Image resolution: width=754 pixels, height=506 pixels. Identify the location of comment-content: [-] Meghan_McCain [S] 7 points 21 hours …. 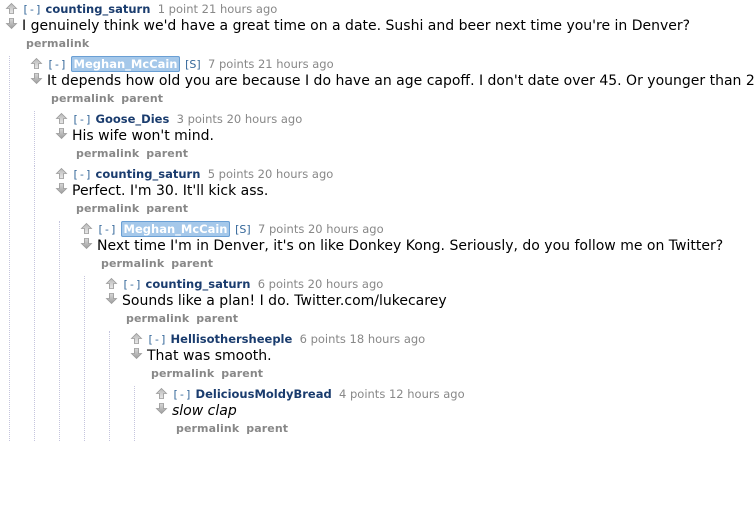
(391, 83).